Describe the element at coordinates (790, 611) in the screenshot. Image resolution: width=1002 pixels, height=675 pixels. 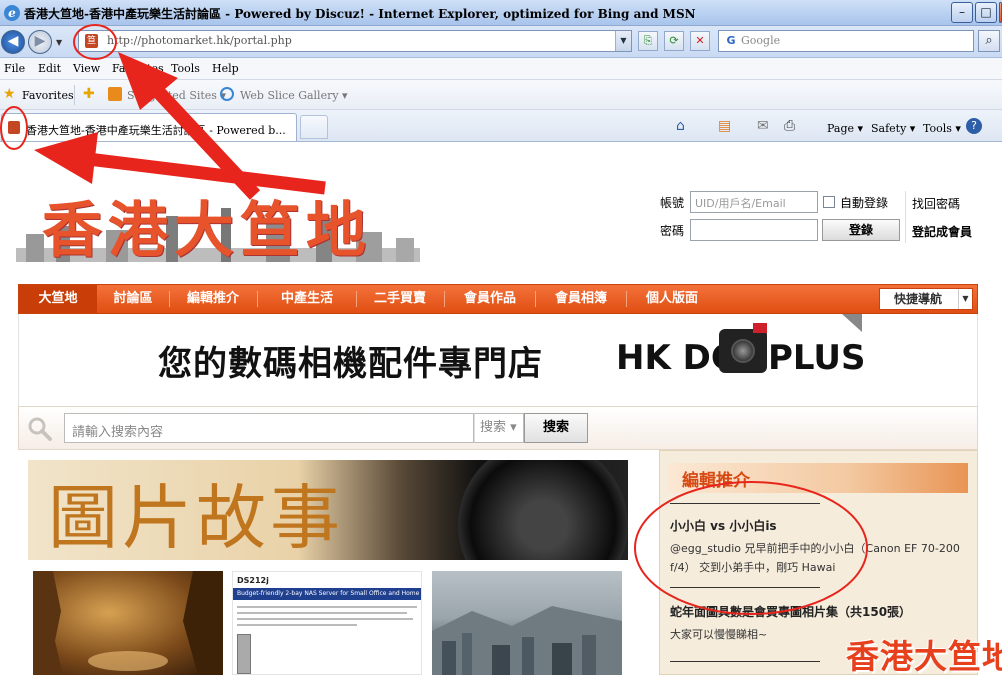
I see `pick-title: 蛇年面圖具數是會買專圖相片集（共150張）` at that location.